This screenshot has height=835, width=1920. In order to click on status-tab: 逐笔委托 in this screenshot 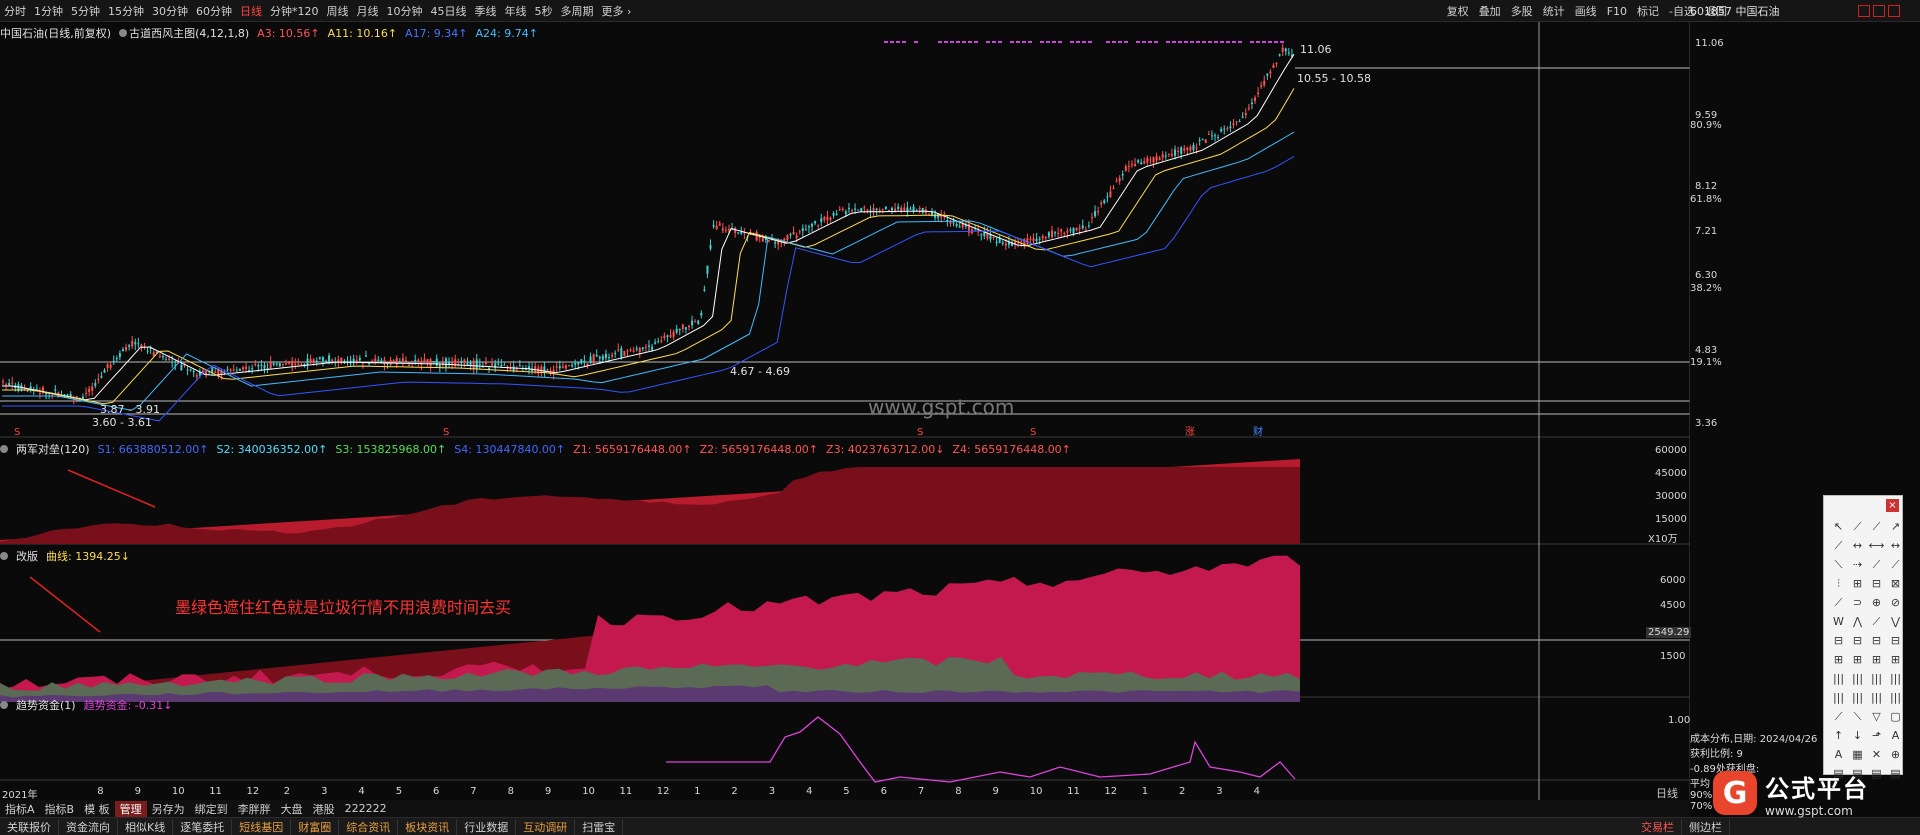, I will do `click(203, 826)`.